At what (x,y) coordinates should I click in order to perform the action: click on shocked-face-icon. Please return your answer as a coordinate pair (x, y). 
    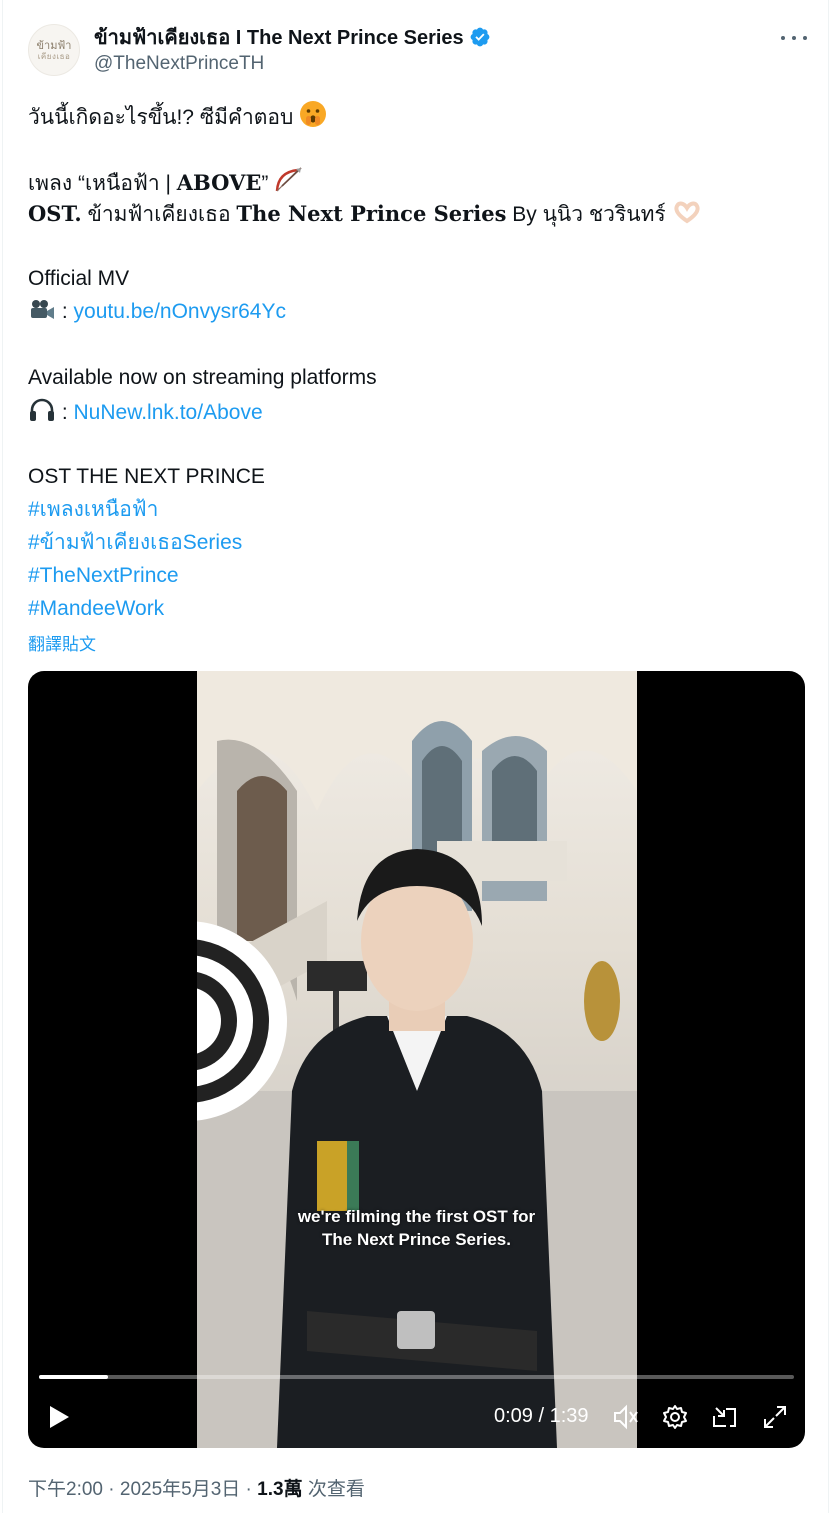
    Looking at the image, I should click on (313, 118).